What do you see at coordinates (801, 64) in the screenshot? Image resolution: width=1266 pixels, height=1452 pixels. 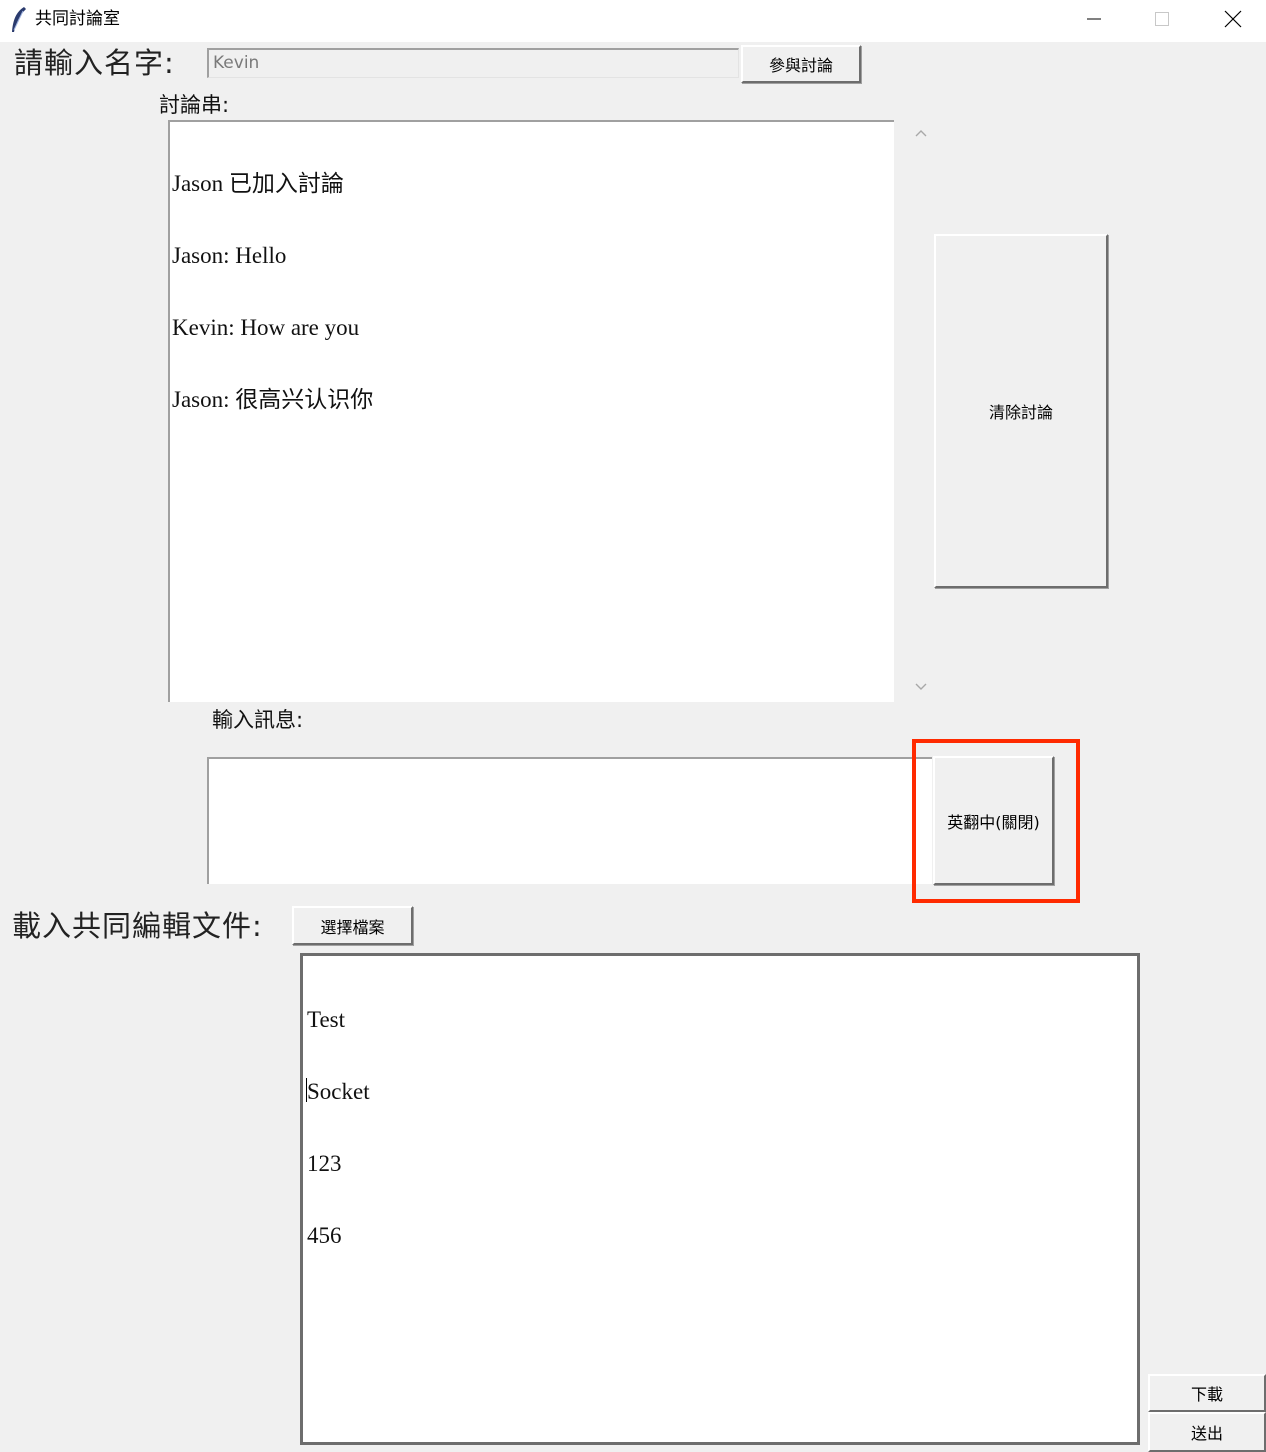 I see `join-discussion-button: 參與討論` at bounding box center [801, 64].